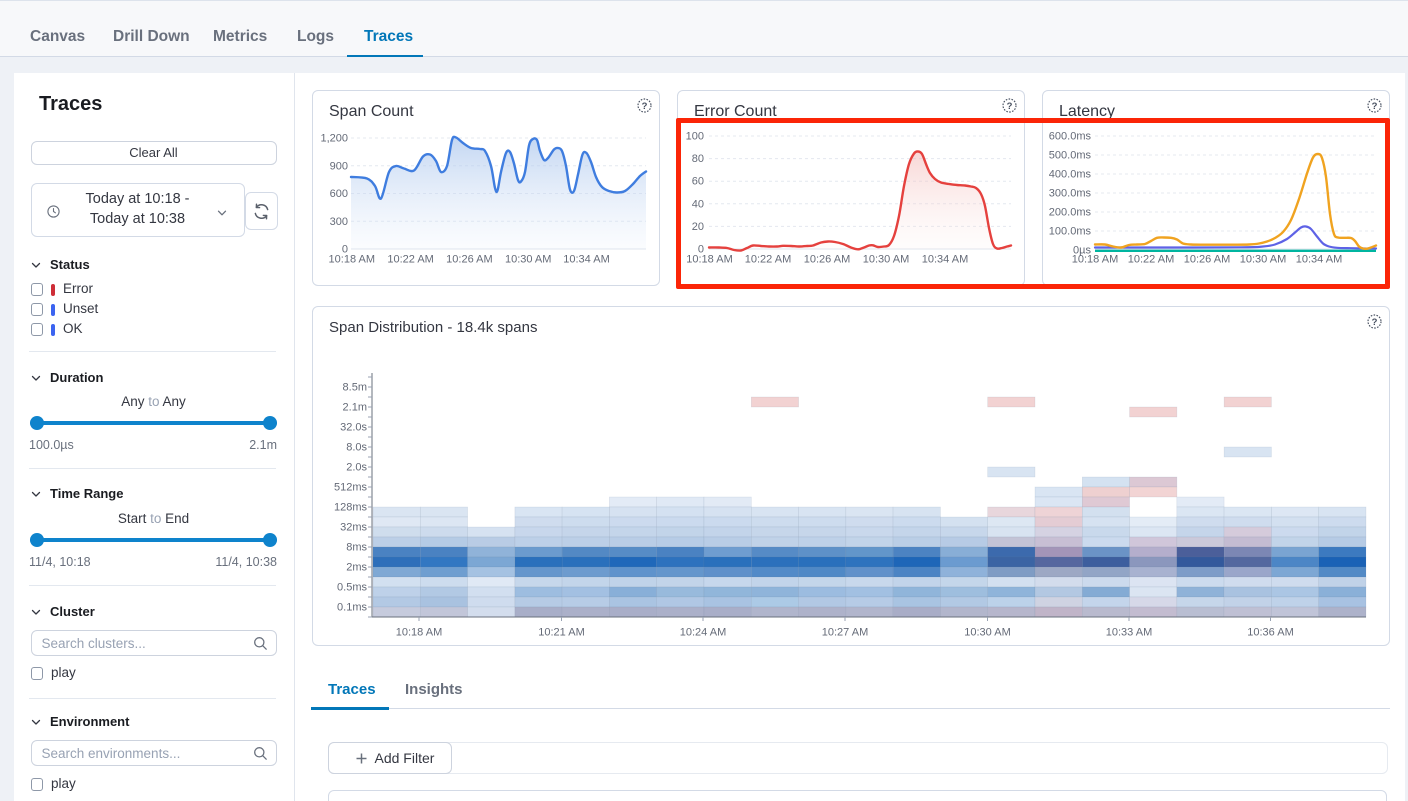  What do you see at coordinates (339, 222) in the screenshot?
I see `svg-text: 300` at bounding box center [339, 222].